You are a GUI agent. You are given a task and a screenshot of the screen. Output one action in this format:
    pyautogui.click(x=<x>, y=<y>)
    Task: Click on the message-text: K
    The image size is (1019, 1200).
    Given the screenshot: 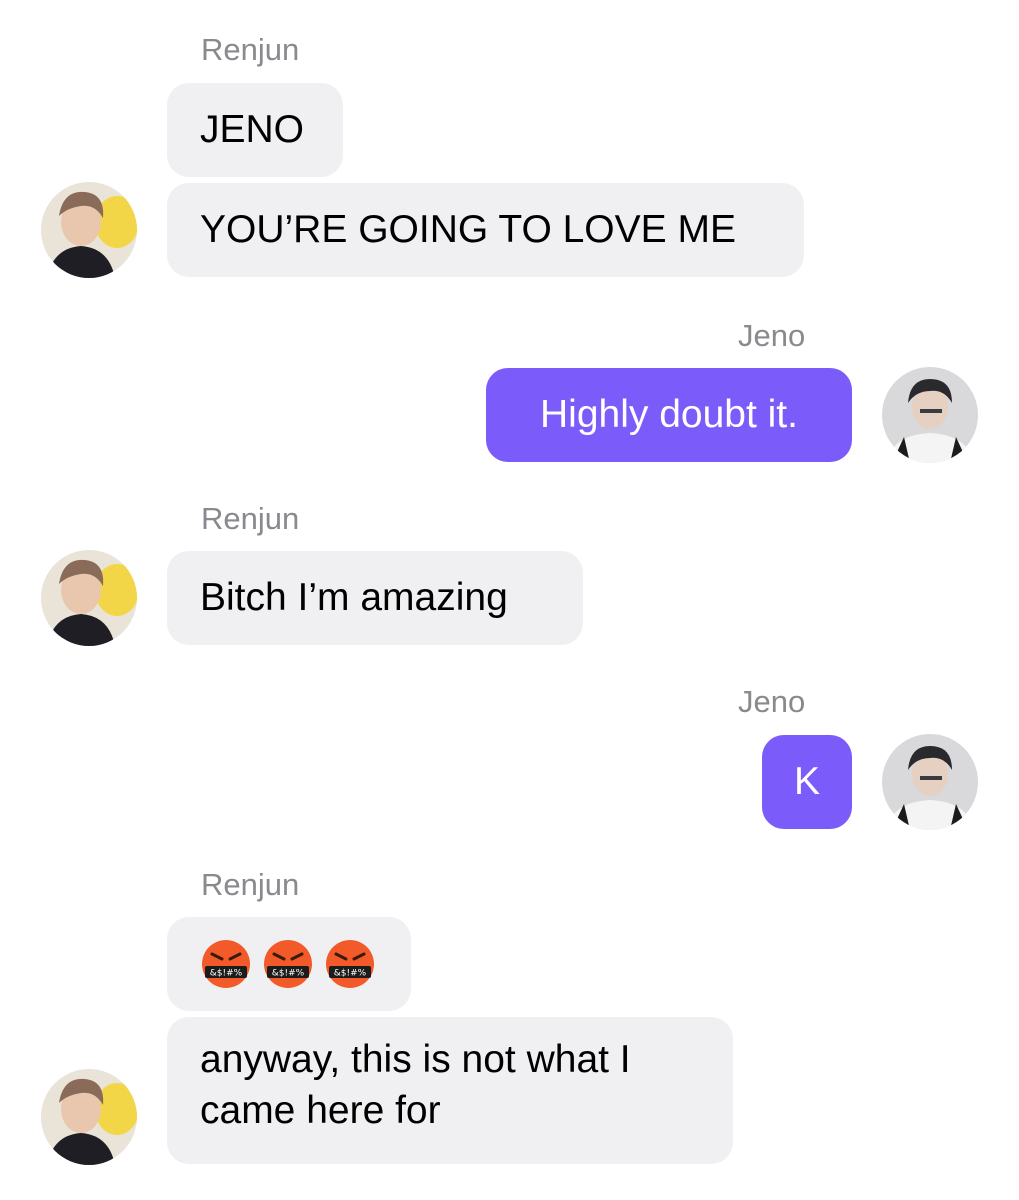 What is the action you would take?
    pyautogui.click(x=806, y=781)
    